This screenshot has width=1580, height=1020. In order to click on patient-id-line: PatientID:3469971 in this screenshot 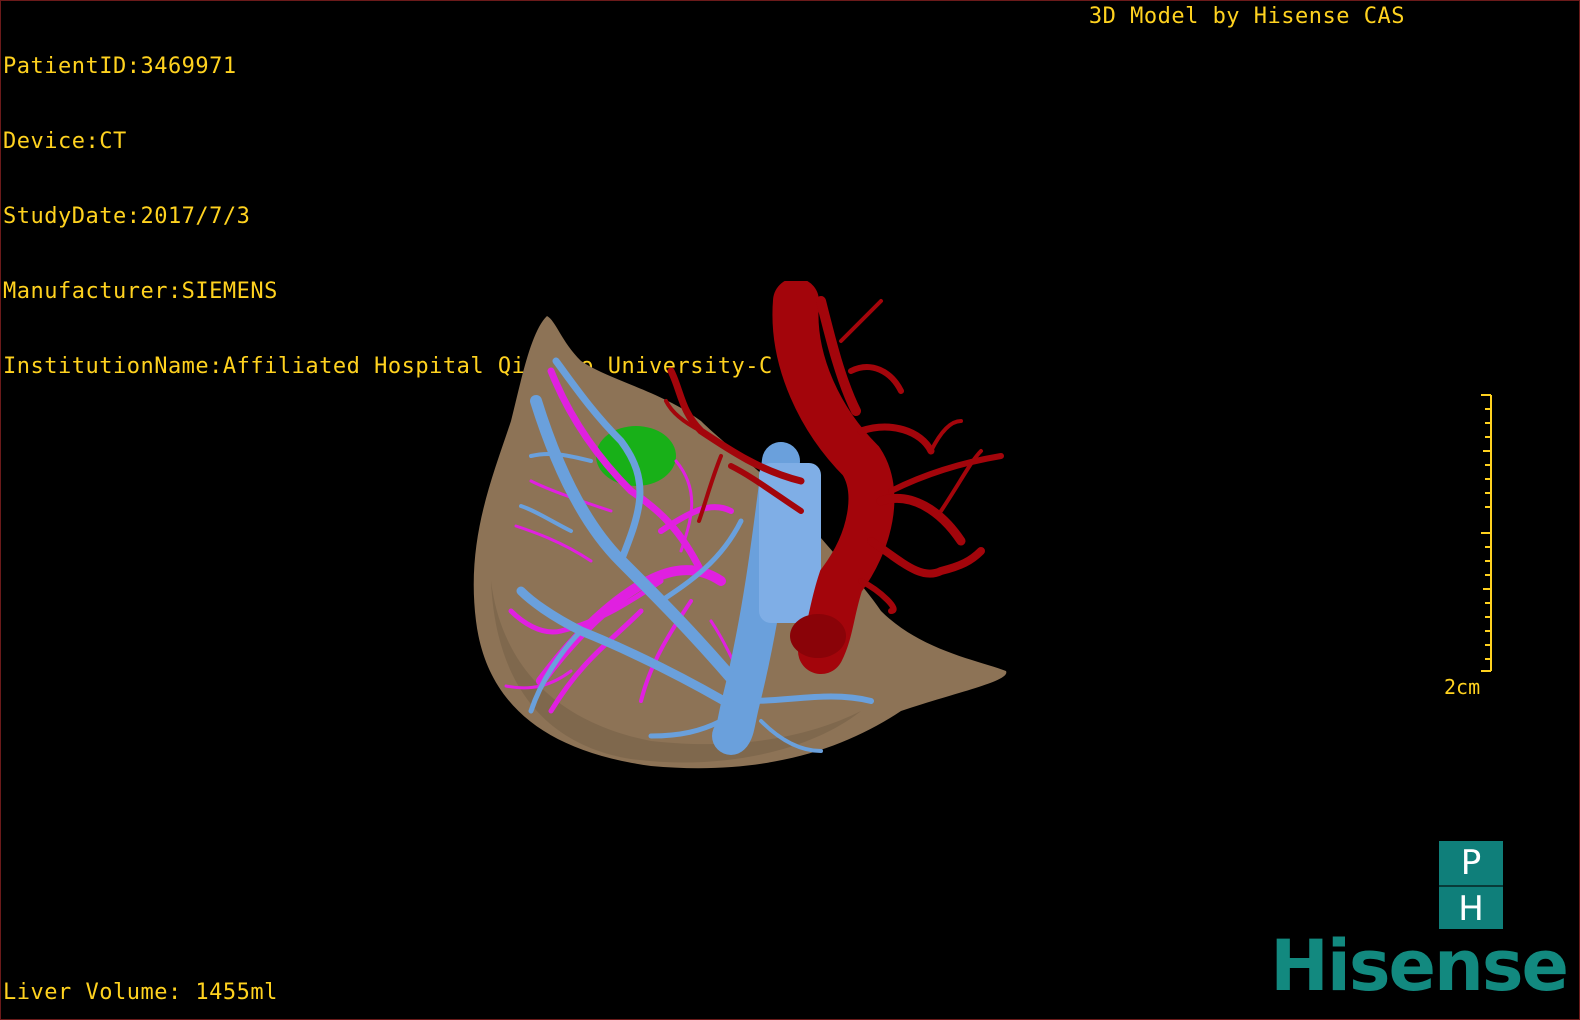, I will do `click(120, 66)`.